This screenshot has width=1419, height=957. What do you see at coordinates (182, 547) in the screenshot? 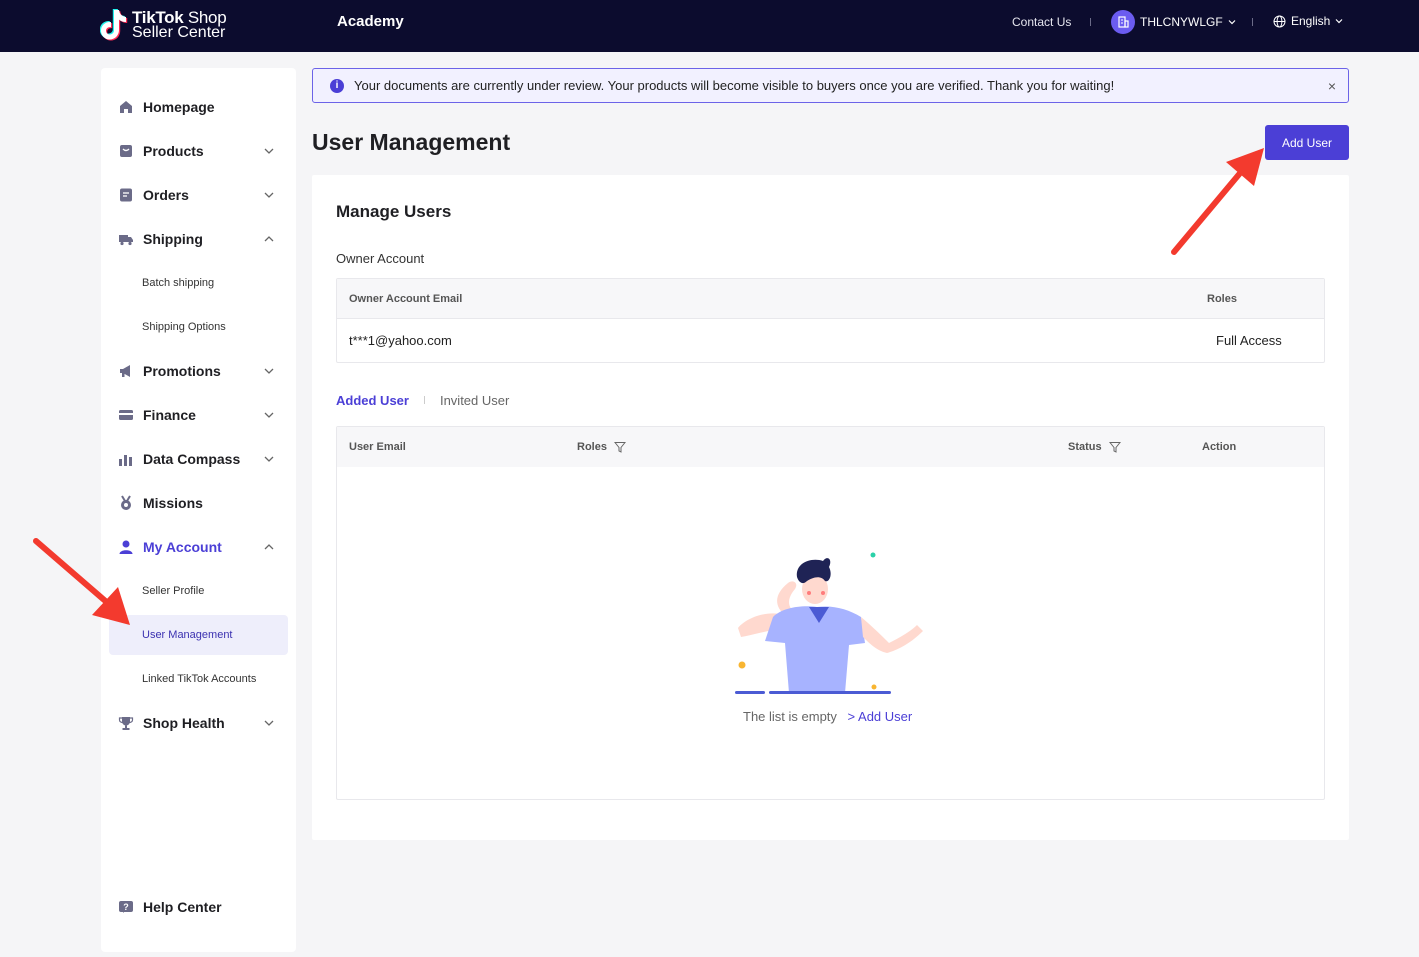
I see `sidebar-item-label: My Account` at bounding box center [182, 547].